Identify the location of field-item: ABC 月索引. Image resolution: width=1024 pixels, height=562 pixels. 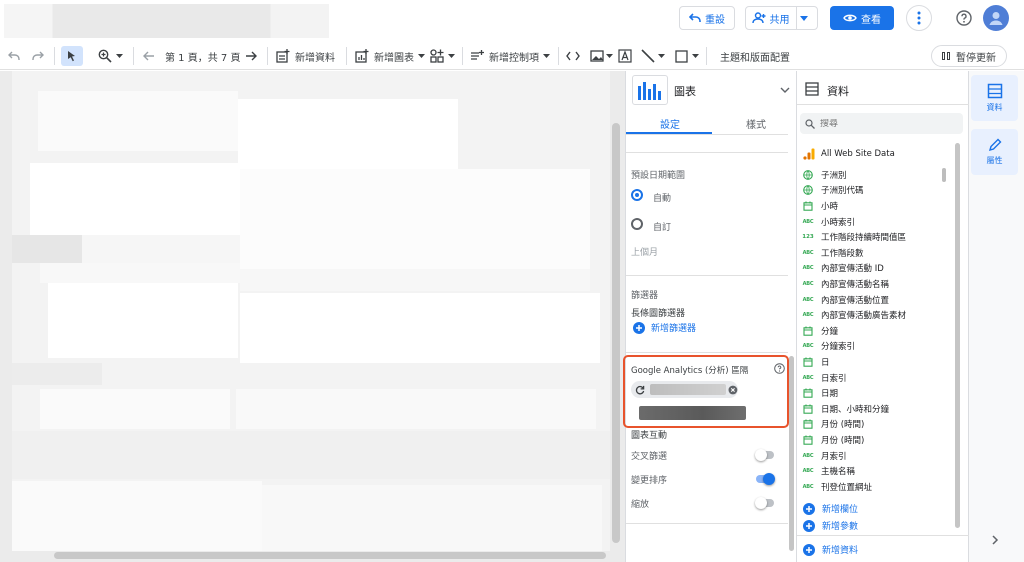
(825, 456).